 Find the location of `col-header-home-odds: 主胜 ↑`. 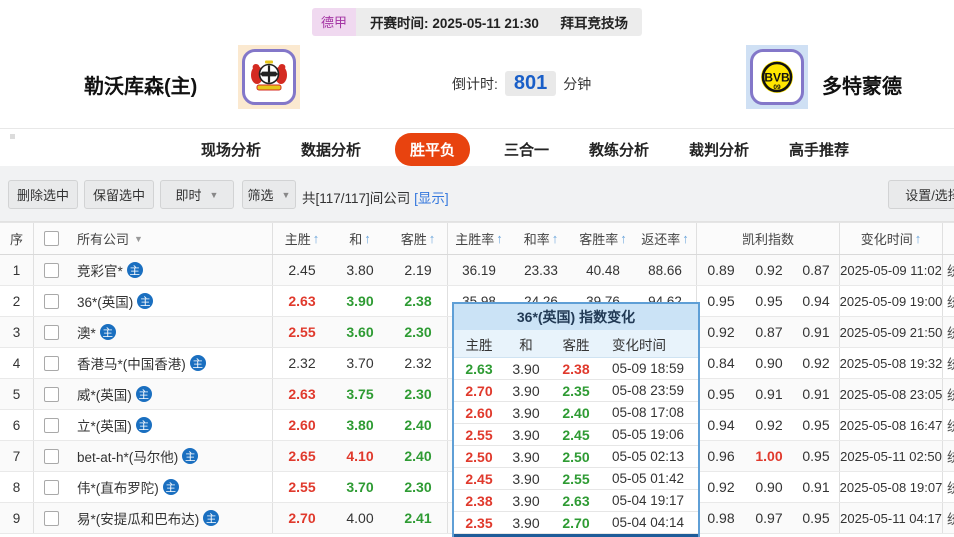

col-header-home-odds: 主胜 ↑ is located at coordinates (302, 238).